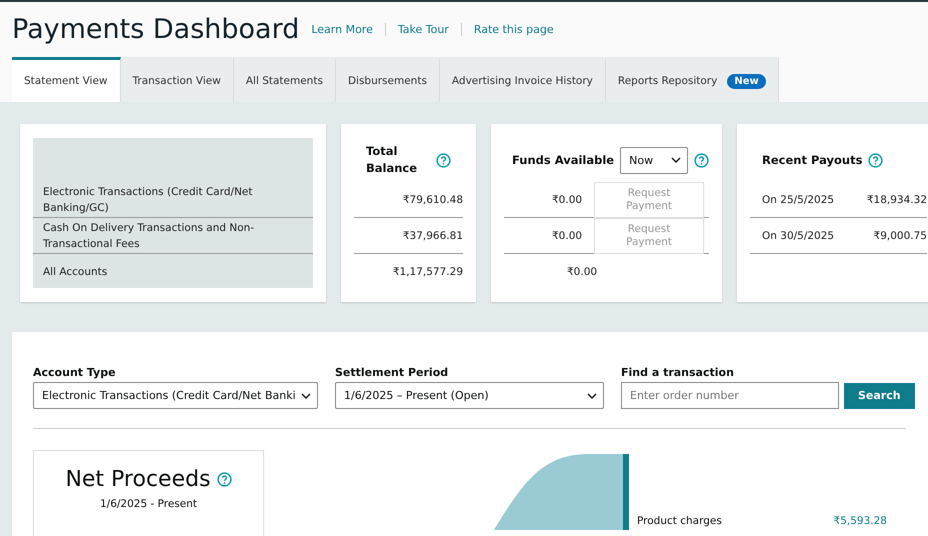 Image resolution: width=928 pixels, height=536 pixels. I want to click on field-label: Account Type, so click(75, 372).